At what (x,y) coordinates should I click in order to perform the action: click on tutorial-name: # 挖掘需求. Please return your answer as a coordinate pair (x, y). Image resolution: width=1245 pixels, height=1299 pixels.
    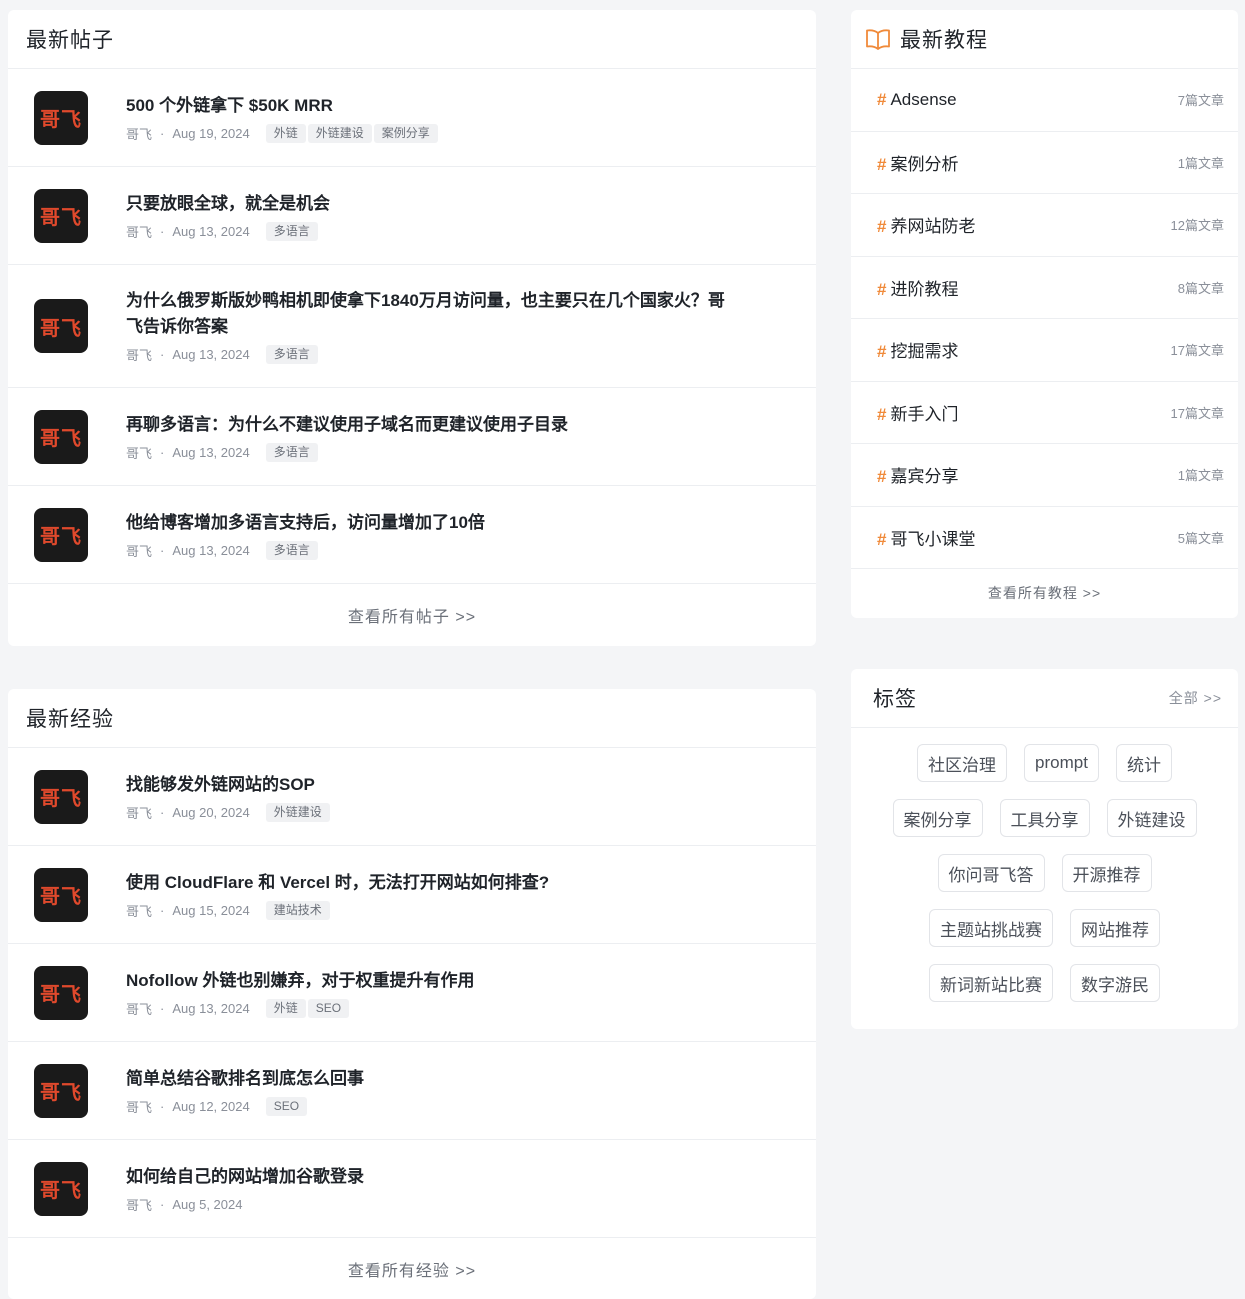
    Looking at the image, I should click on (917, 349).